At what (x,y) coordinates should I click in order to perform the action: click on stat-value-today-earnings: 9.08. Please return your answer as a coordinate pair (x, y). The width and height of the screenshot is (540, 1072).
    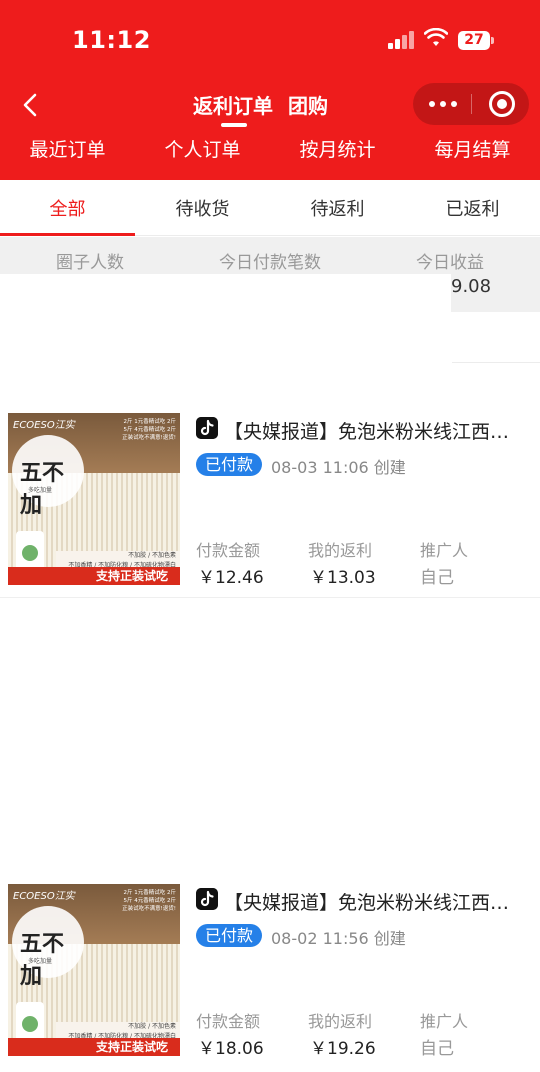
    Looking at the image, I should click on (471, 286).